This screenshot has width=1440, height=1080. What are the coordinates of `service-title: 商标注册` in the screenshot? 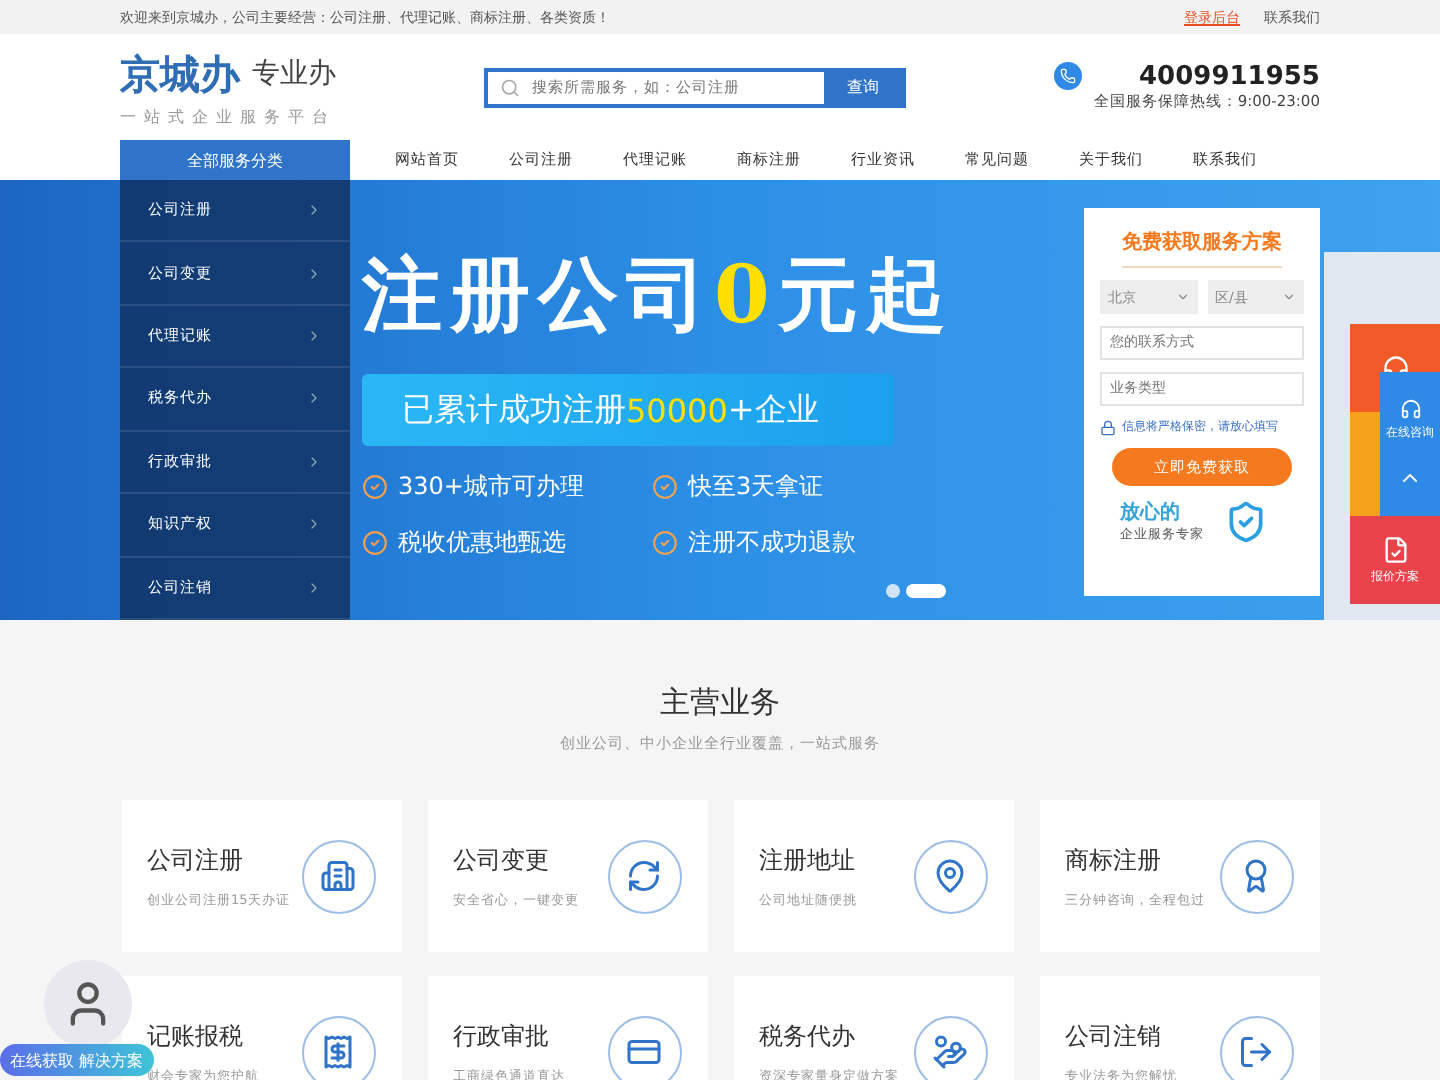 It's located at (1114, 860).